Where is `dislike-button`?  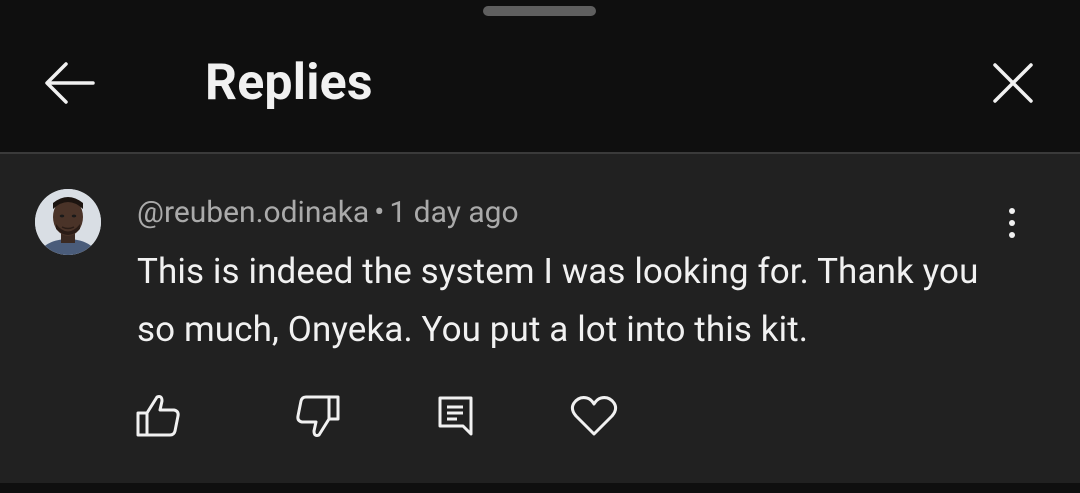
dislike-button is located at coordinates (318, 416).